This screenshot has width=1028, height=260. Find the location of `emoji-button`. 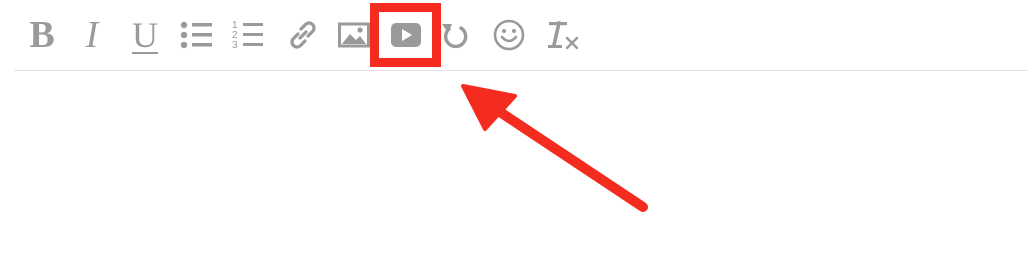

emoji-button is located at coordinates (509, 35).